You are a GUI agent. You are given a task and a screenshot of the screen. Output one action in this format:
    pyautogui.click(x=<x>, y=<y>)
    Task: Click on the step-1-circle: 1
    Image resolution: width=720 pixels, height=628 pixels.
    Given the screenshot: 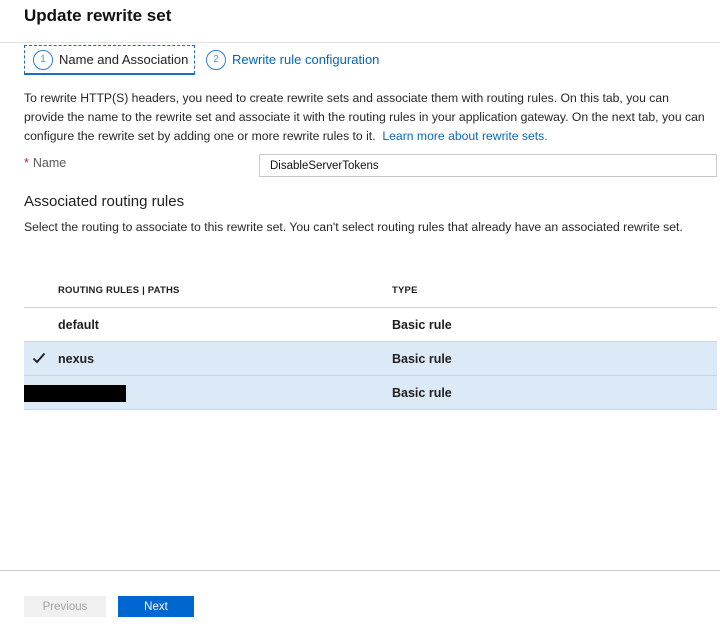 What is the action you would take?
    pyautogui.click(x=43, y=59)
    